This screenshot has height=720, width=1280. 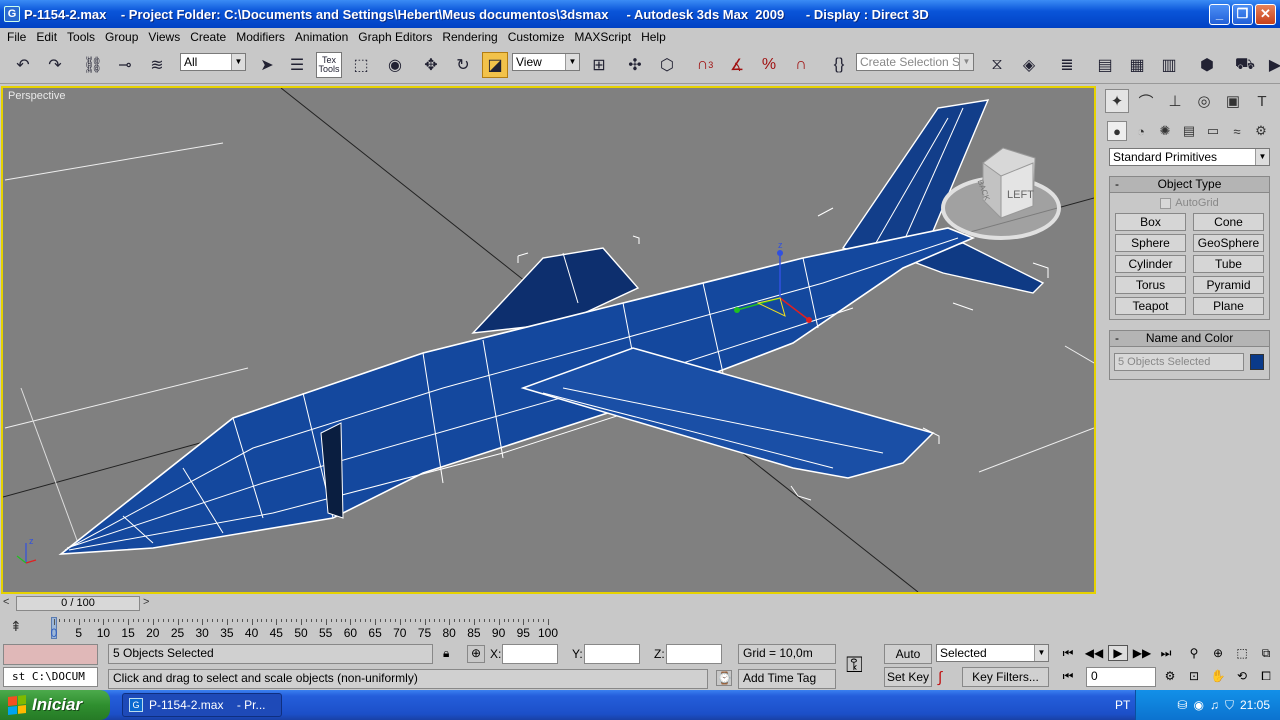 What do you see at coordinates (1189, 157) in the screenshot?
I see `category-dropdown: Standard Primitives ▼` at bounding box center [1189, 157].